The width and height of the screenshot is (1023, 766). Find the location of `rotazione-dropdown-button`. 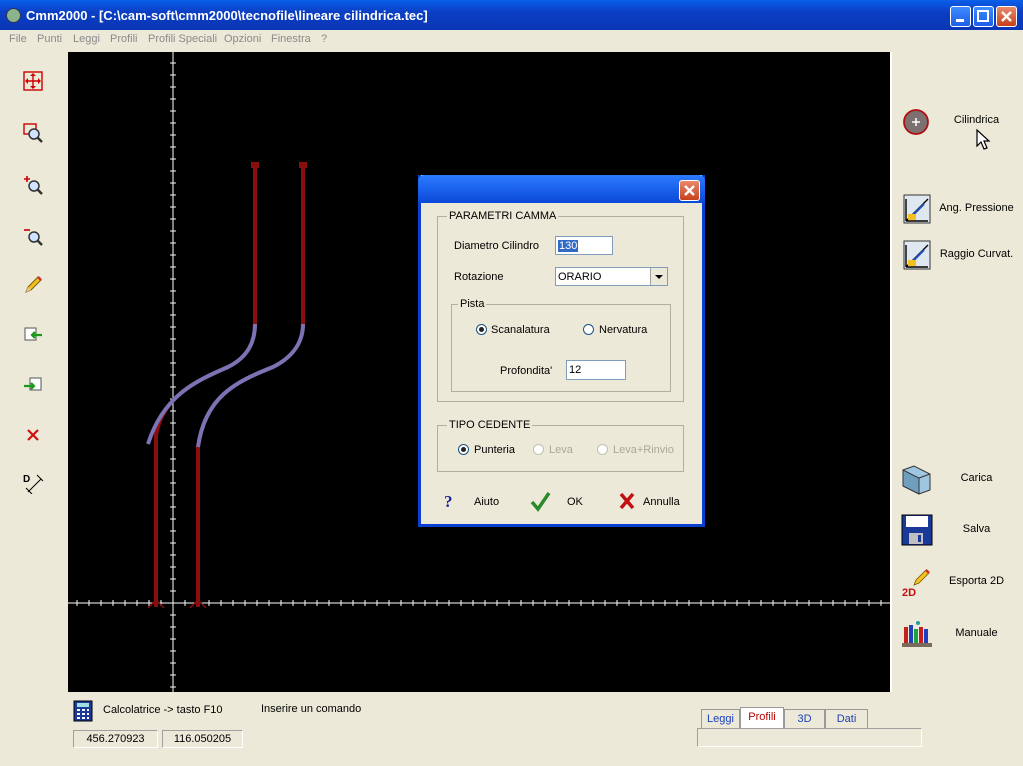

rotazione-dropdown-button is located at coordinates (658, 276).